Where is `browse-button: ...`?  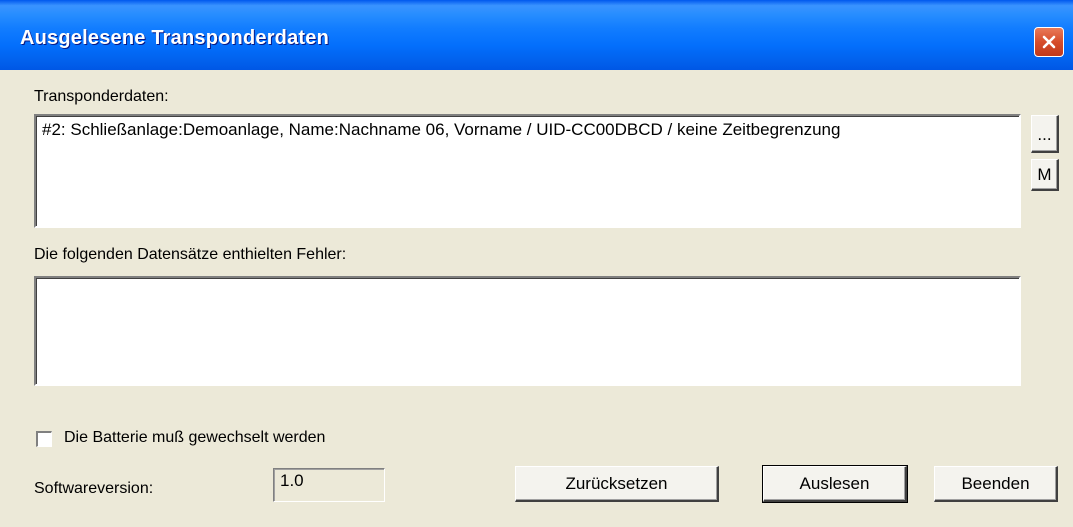
browse-button: ... is located at coordinates (1045, 134).